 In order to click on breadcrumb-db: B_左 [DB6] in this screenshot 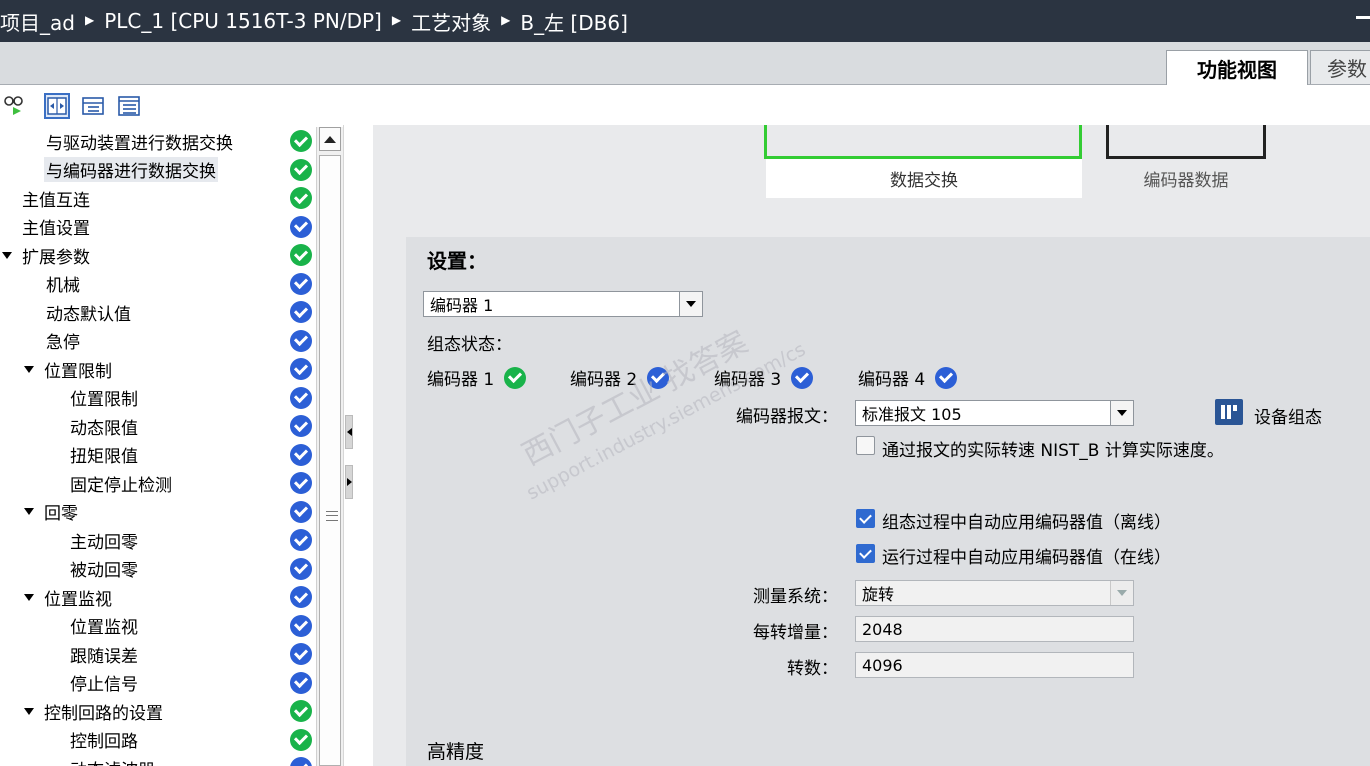, I will do `click(574, 21)`.